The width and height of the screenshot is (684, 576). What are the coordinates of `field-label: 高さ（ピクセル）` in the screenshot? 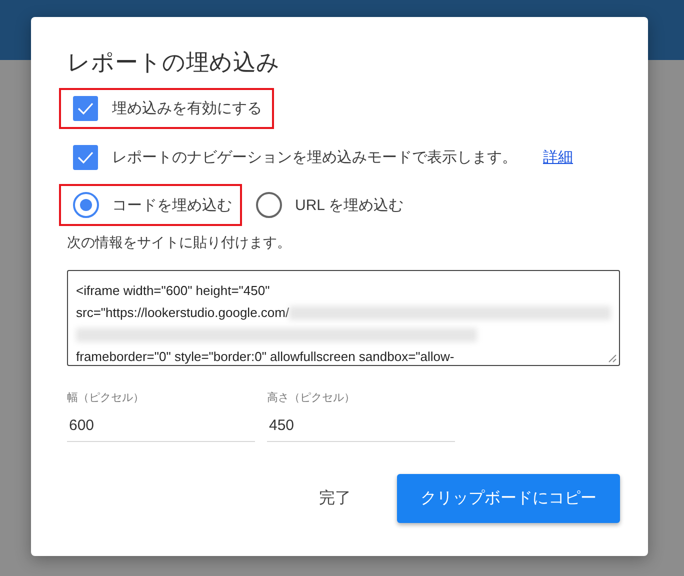 It's located at (311, 397).